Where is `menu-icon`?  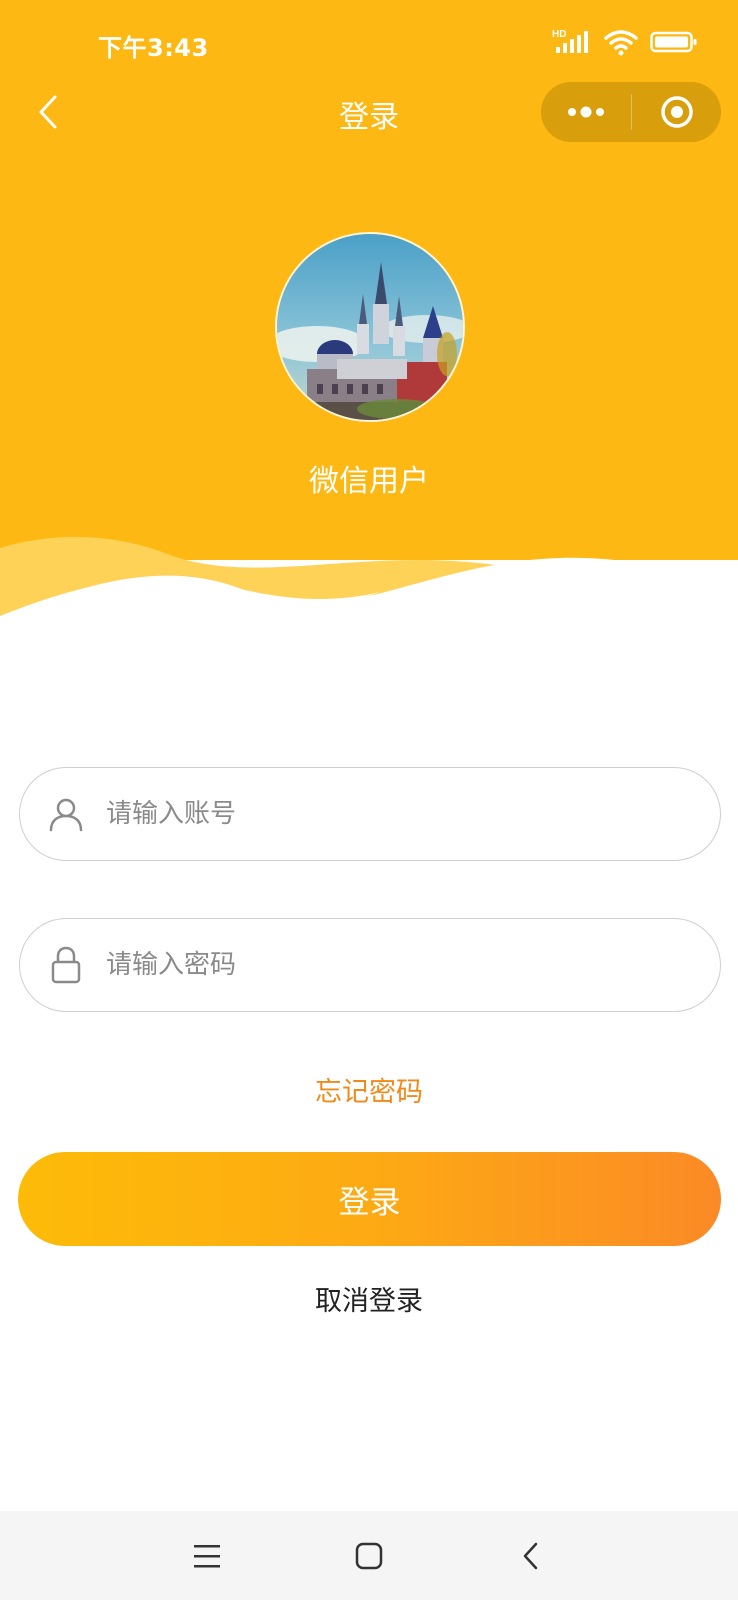 menu-icon is located at coordinates (207, 1556).